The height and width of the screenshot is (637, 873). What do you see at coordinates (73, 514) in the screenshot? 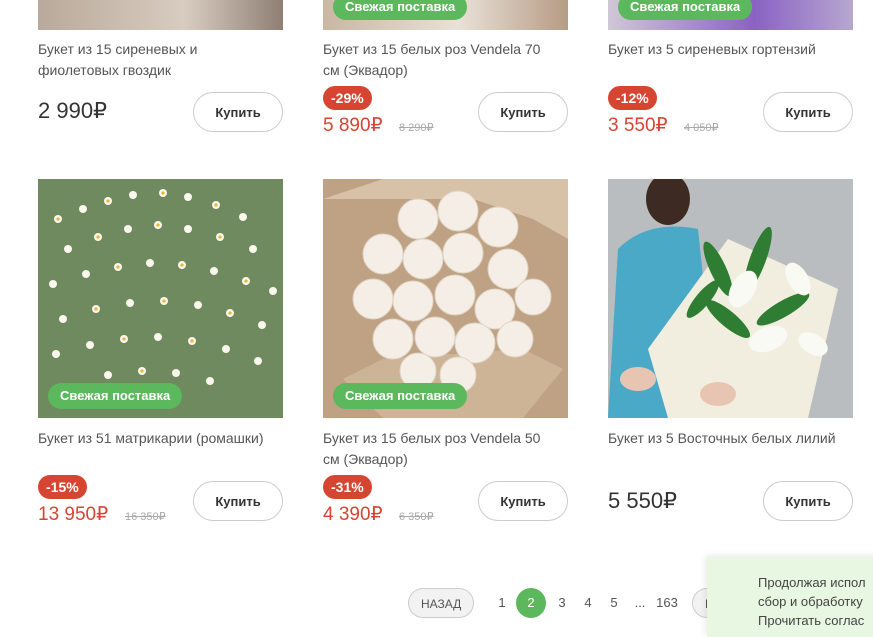
I see `product-price: 13 950₽` at bounding box center [73, 514].